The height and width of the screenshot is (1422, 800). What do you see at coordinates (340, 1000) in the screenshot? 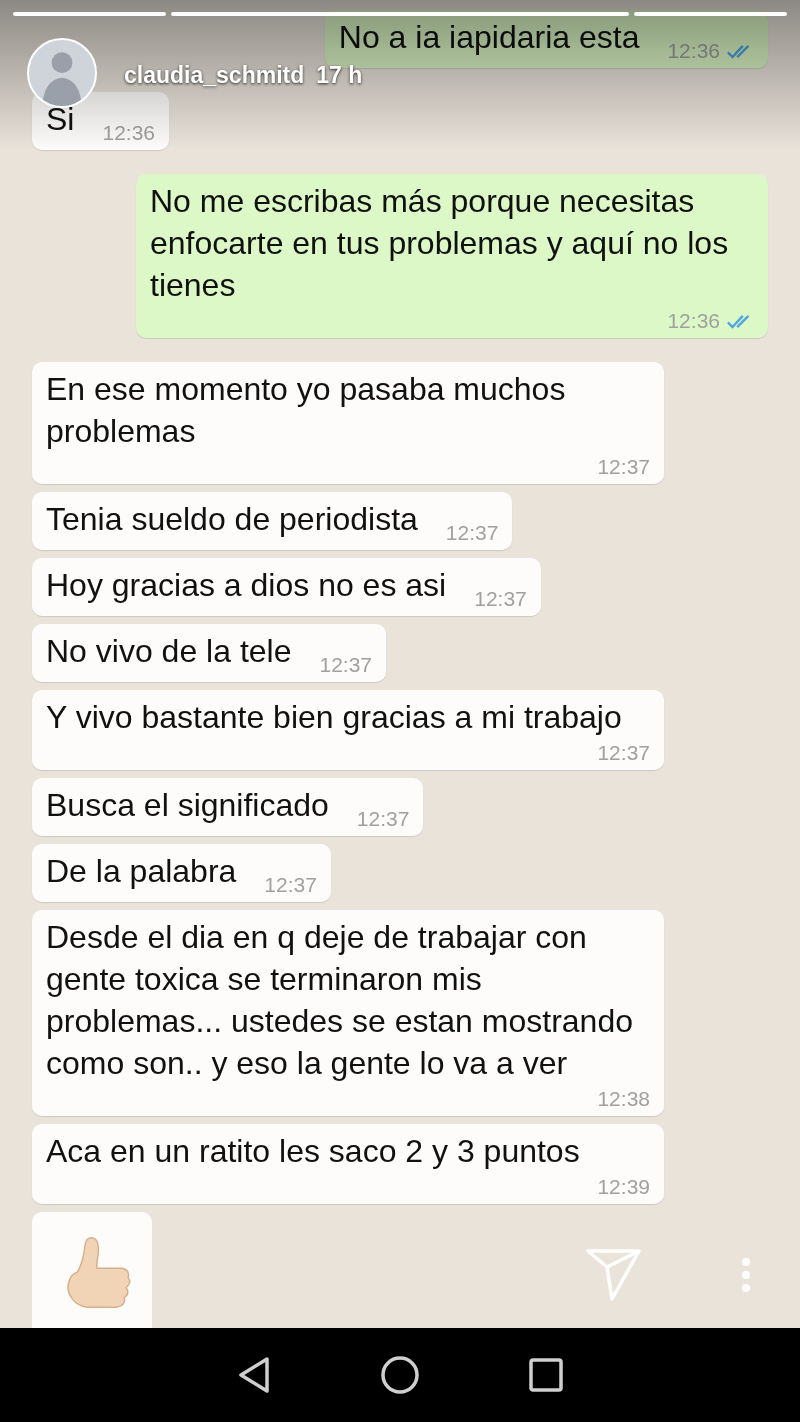
I see `message-text: Desde el dia en q deje de trabajar con gente toxica se terminaron mis problemas... ustedes se estan mostrando como son.. y eso la gente lo va a ver` at bounding box center [340, 1000].